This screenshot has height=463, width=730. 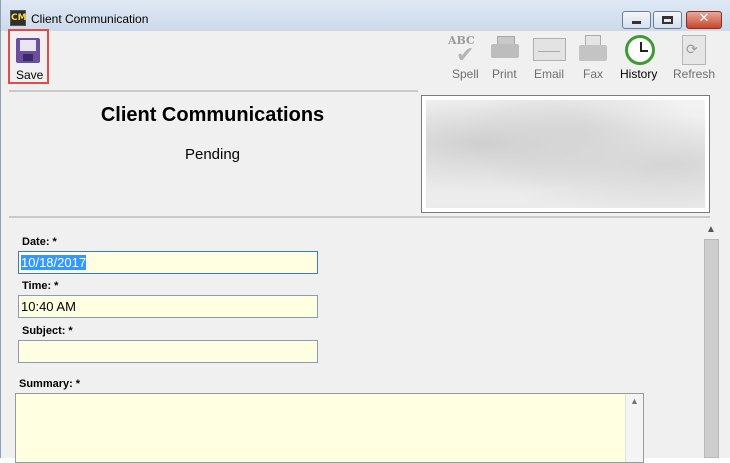 I want to click on maximize-button, so click(x=667, y=20).